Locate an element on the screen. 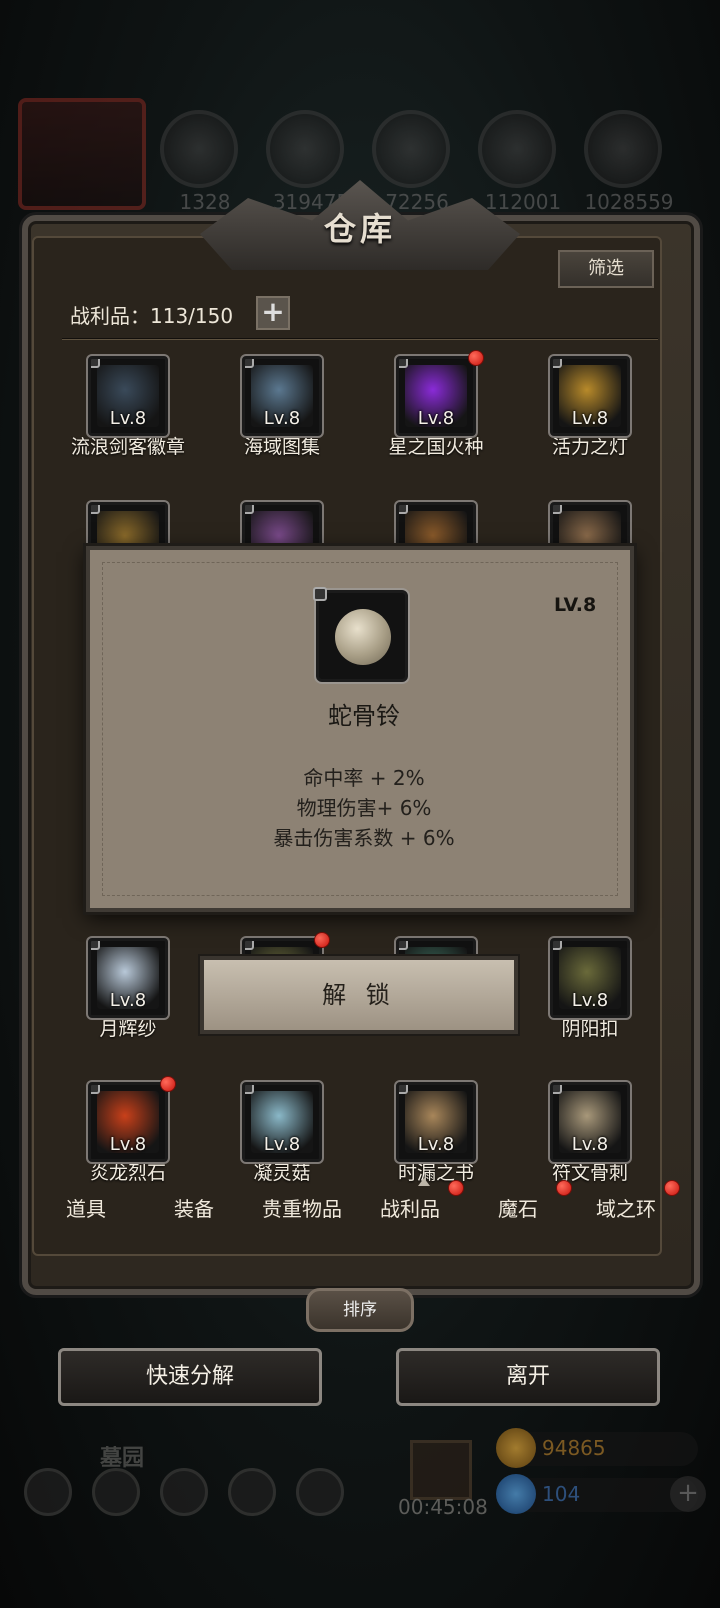 This screenshot has height=1608, width=720. gold-value: 94865 is located at coordinates (574, 1448).